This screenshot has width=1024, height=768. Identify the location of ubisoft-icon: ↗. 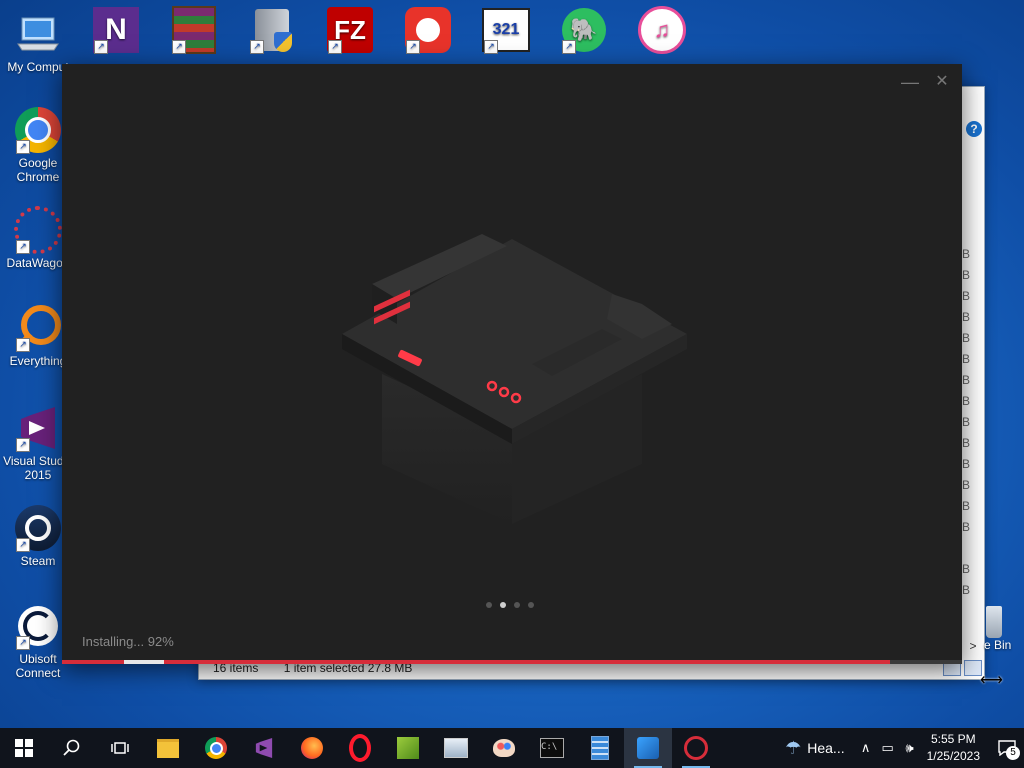
(38, 626).